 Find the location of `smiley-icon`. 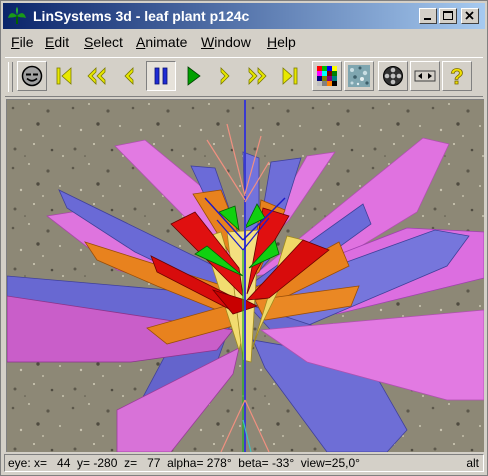

smiley-icon is located at coordinates (32, 76).